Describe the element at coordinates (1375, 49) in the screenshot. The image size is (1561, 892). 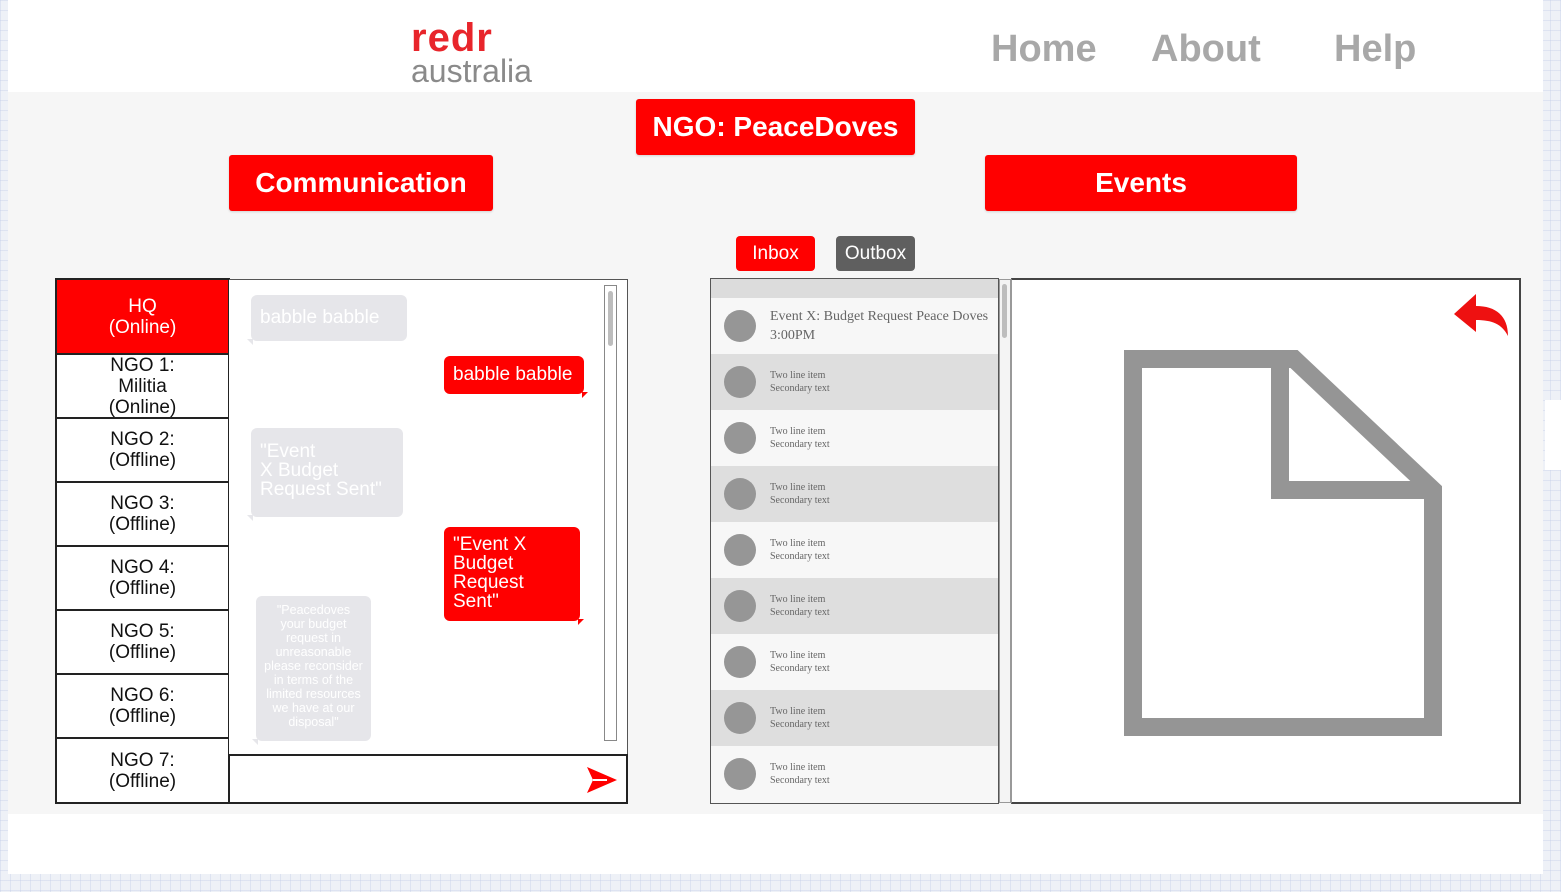
I see `nav-help-link: Help` at that location.